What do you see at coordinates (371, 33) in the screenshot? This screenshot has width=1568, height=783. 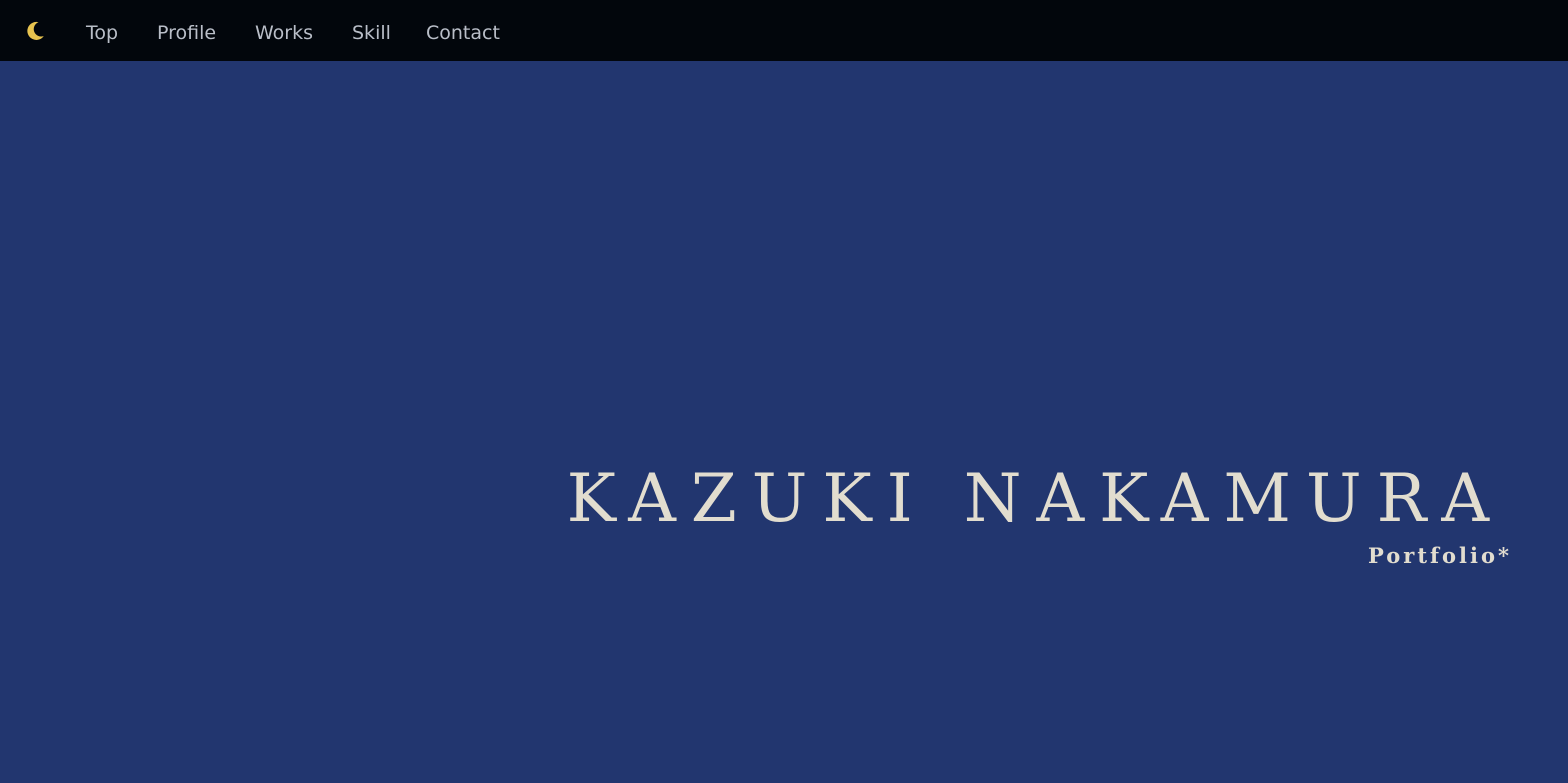 I see `nav-link-skill: Skill` at bounding box center [371, 33].